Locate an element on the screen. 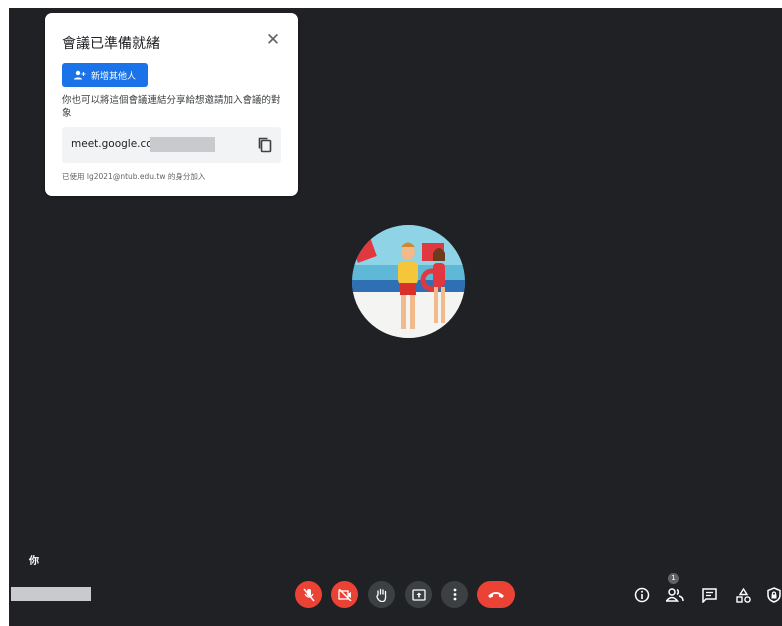  present-screen-button is located at coordinates (418, 594).